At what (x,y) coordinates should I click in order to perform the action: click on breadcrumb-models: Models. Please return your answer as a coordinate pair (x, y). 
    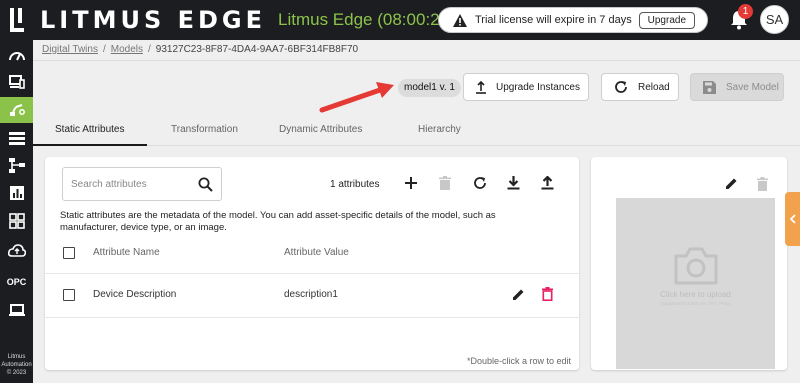
    Looking at the image, I should click on (127, 49).